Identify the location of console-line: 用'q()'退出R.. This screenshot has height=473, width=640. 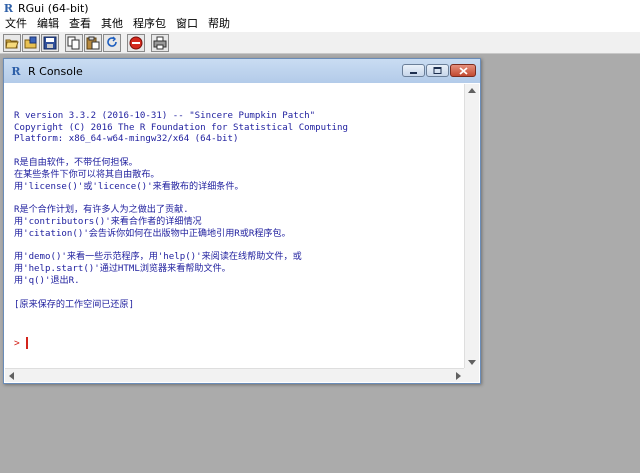
(47, 280).